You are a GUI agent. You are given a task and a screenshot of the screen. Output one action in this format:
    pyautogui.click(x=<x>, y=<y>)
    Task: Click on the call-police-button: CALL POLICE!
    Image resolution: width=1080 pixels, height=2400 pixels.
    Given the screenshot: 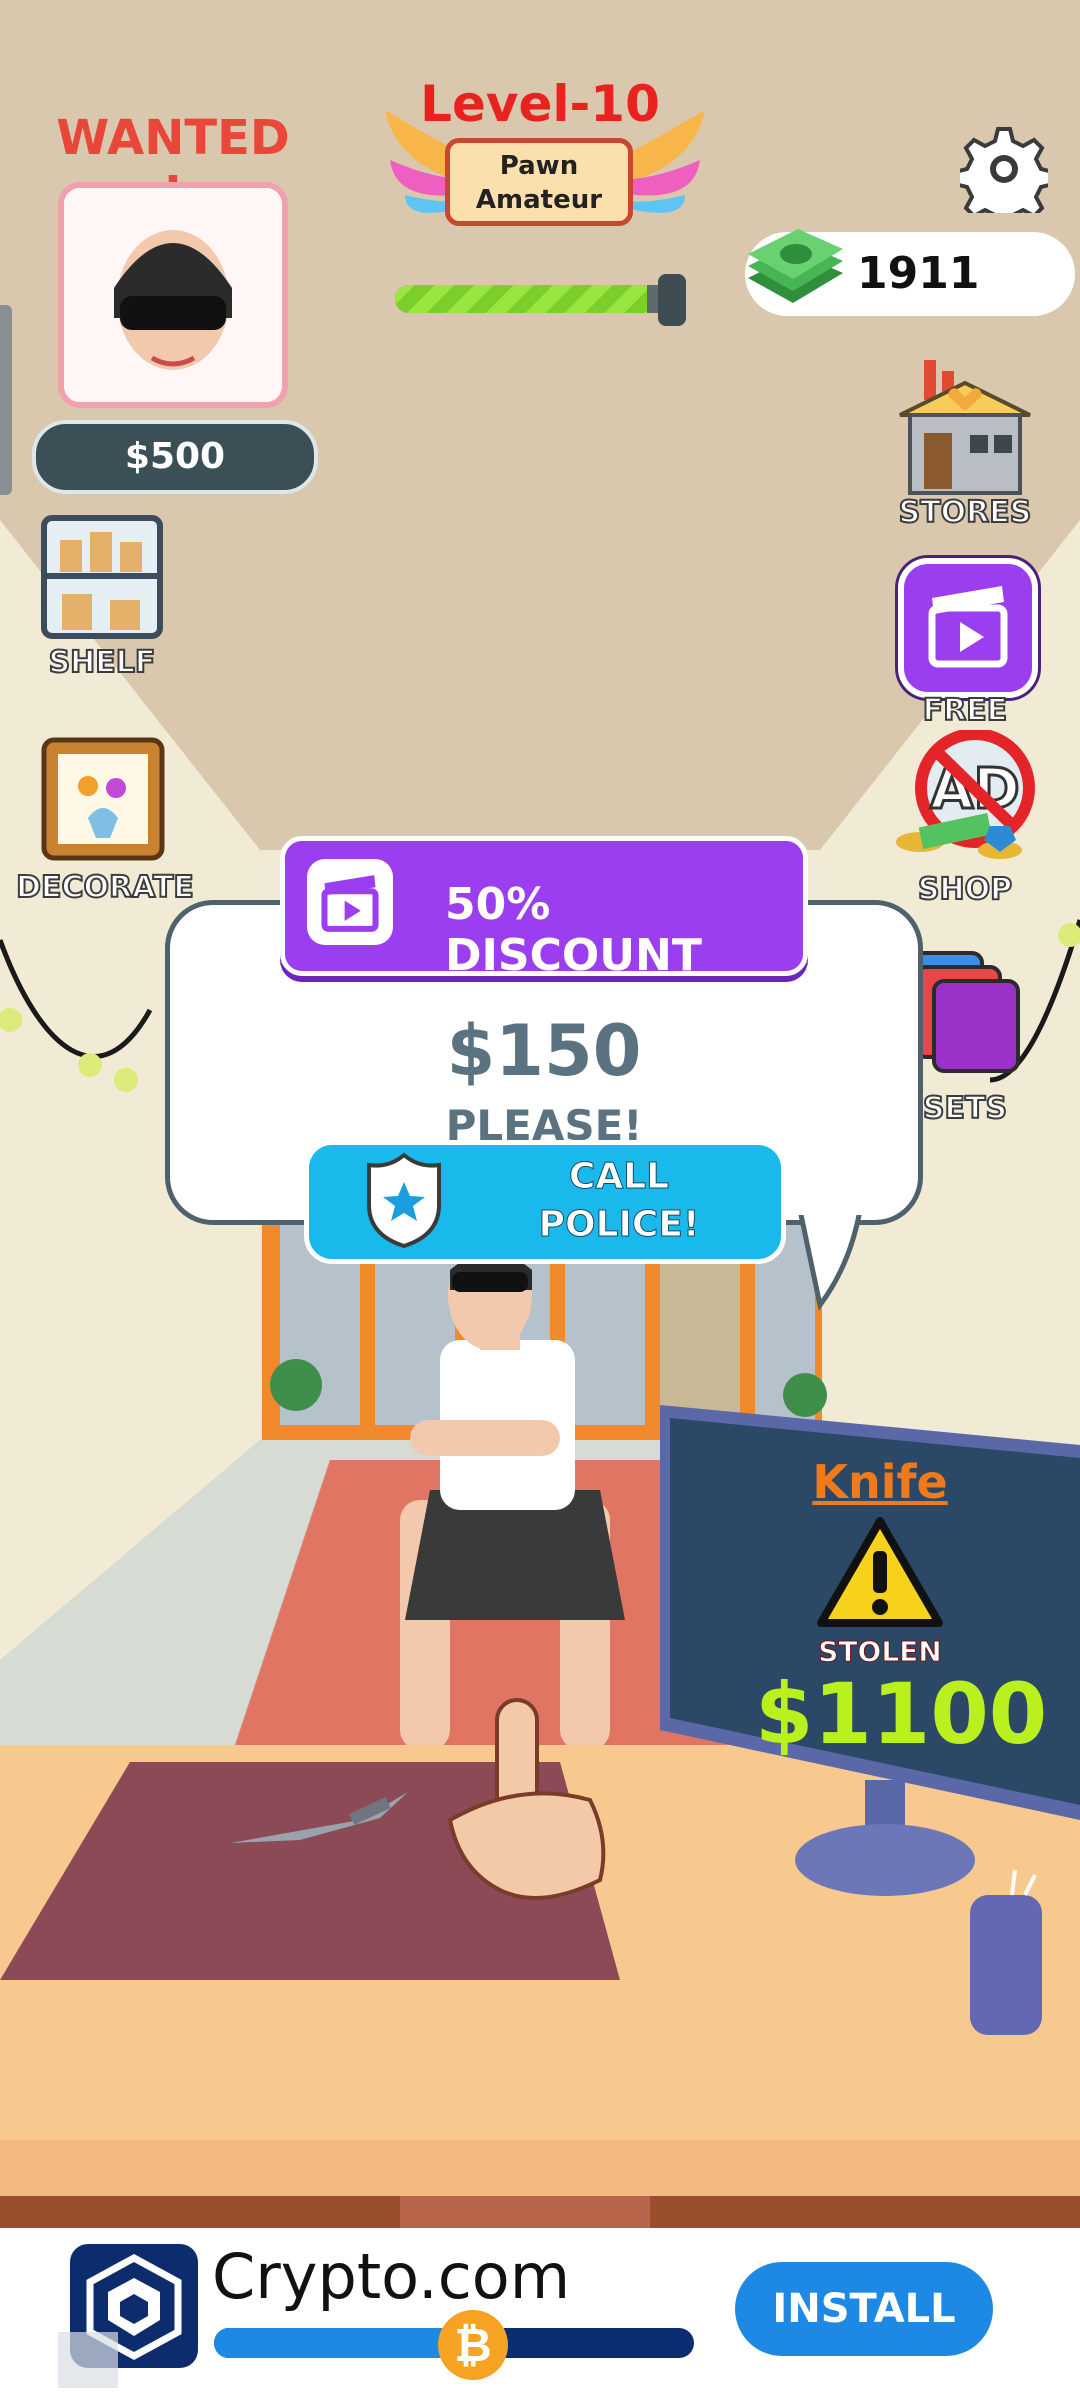 What is the action you would take?
    pyautogui.click(x=545, y=1202)
    